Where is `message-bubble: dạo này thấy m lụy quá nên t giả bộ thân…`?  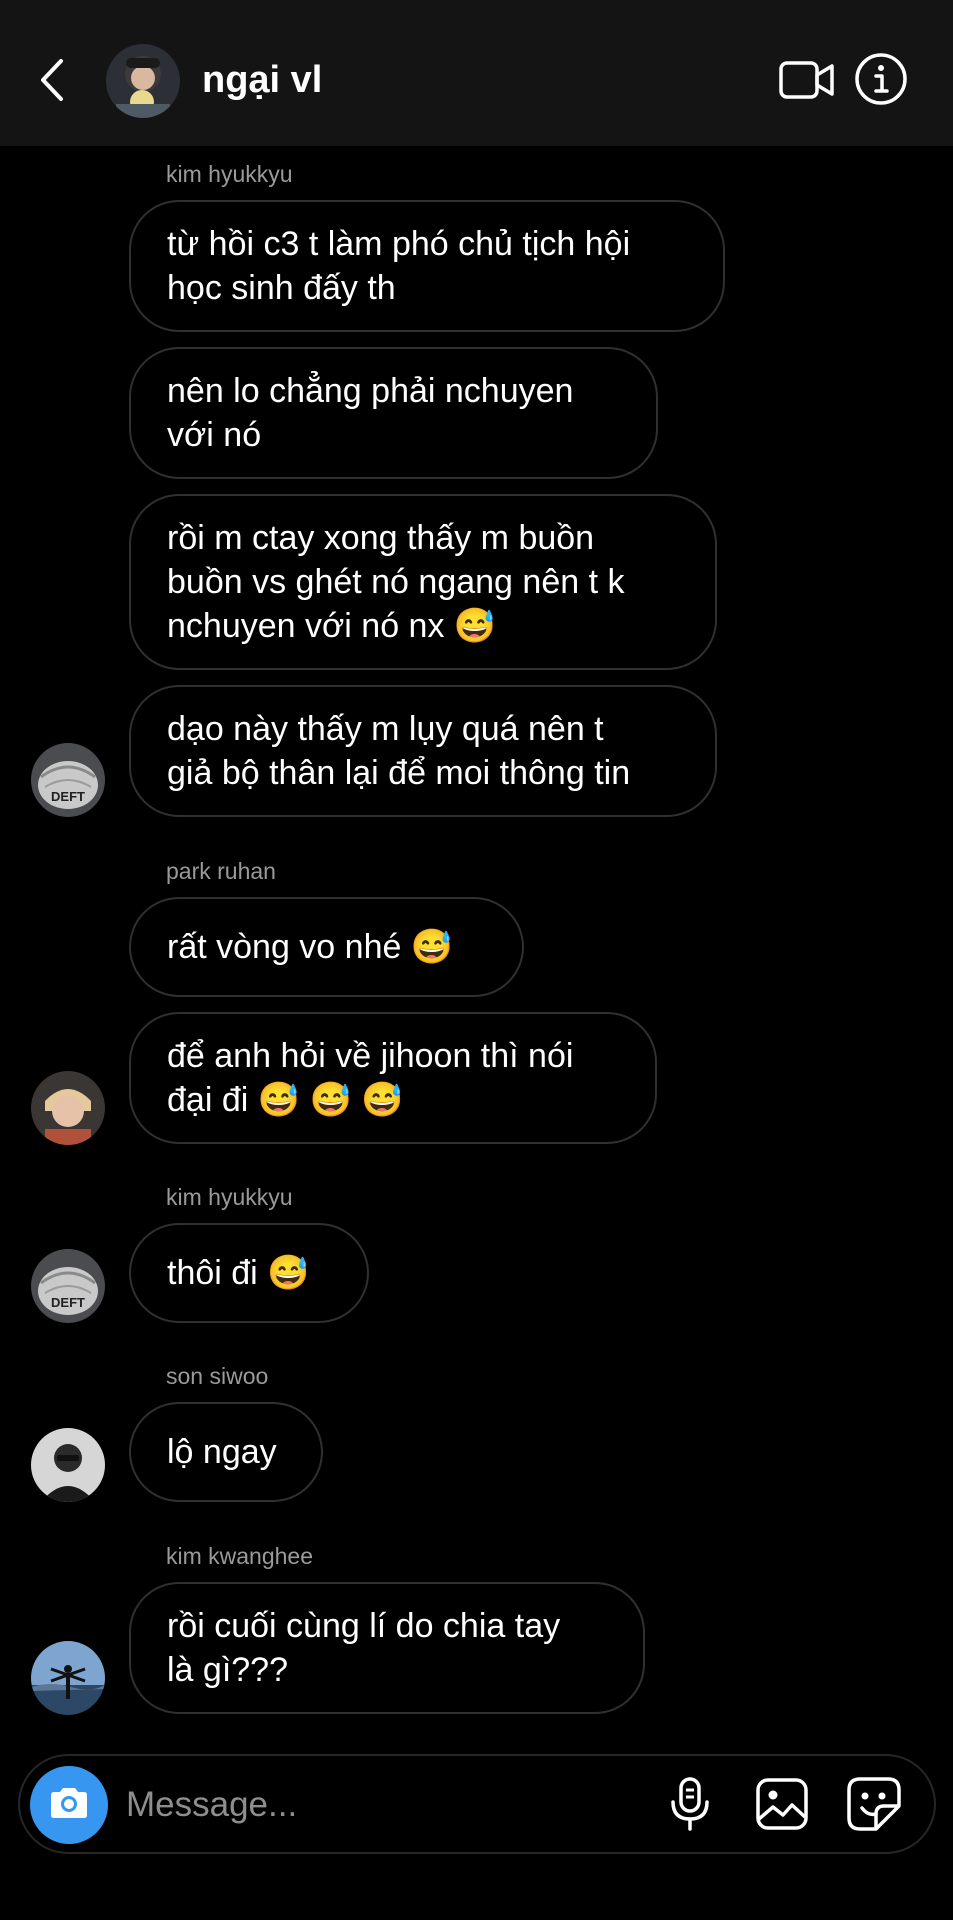
message-bubble: dạo này thấy m lụy quá nên t giả bộ thân… is located at coordinates (423, 751).